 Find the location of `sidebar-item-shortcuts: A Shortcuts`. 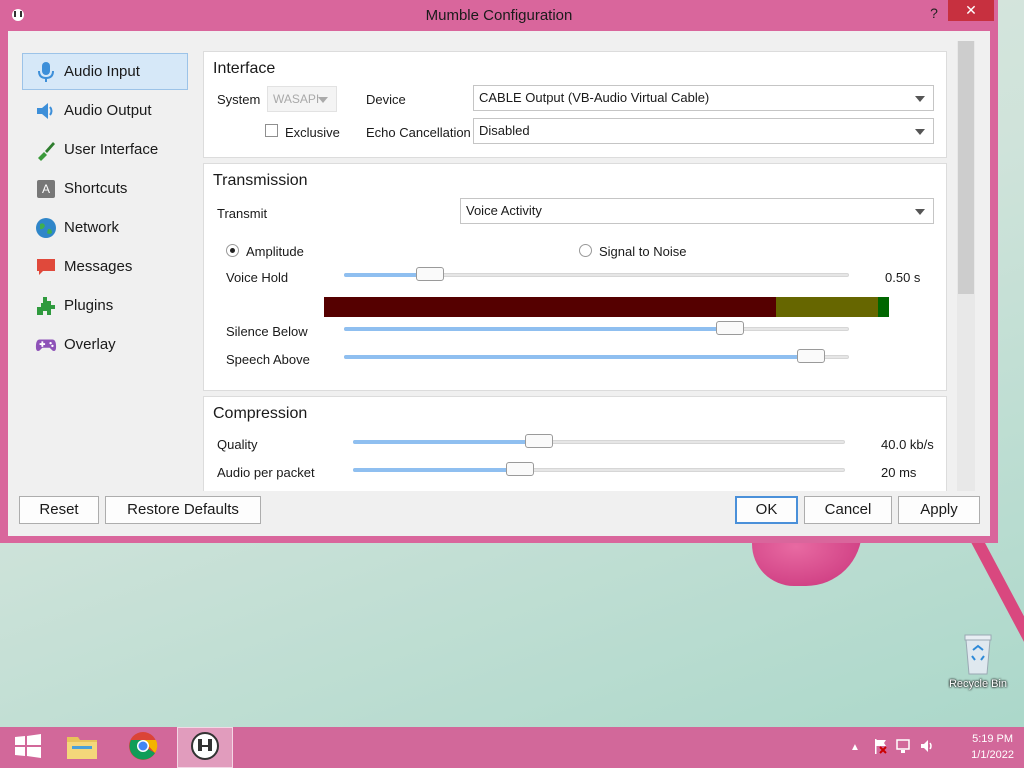

sidebar-item-shortcuts: A Shortcuts is located at coordinates (105, 188).